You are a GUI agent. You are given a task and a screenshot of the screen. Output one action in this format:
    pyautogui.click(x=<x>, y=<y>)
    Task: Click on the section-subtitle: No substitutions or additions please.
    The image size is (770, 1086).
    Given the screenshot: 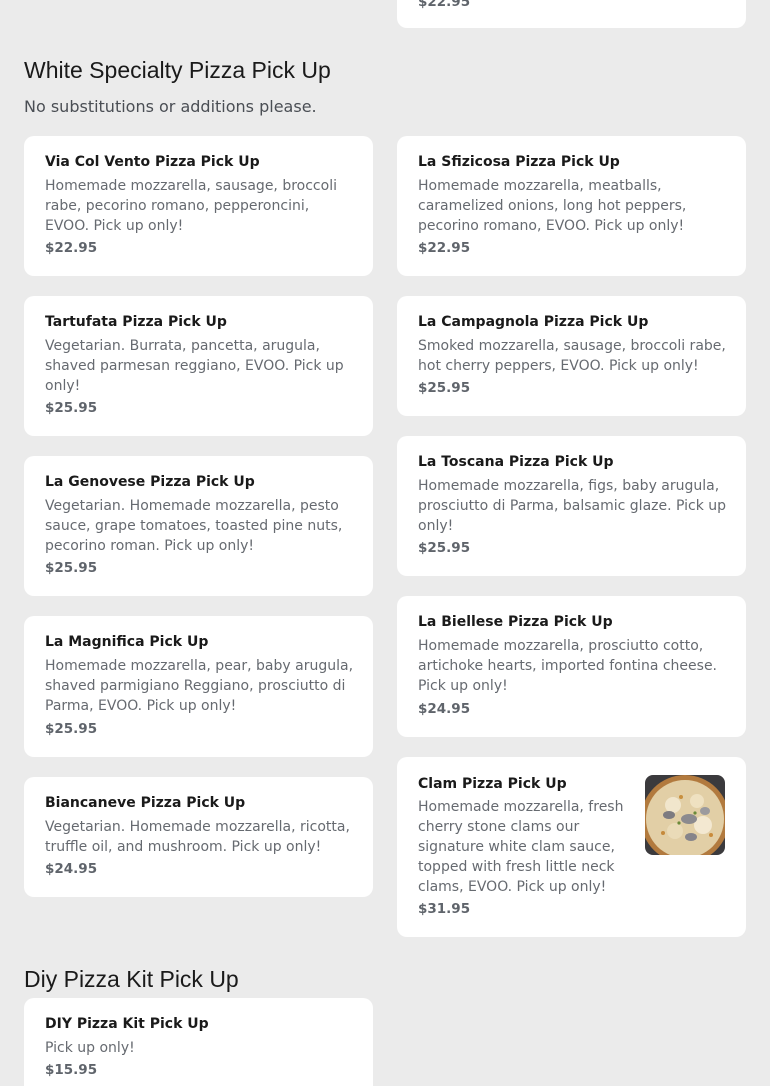 What is the action you would take?
    pyautogui.click(x=170, y=106)
    